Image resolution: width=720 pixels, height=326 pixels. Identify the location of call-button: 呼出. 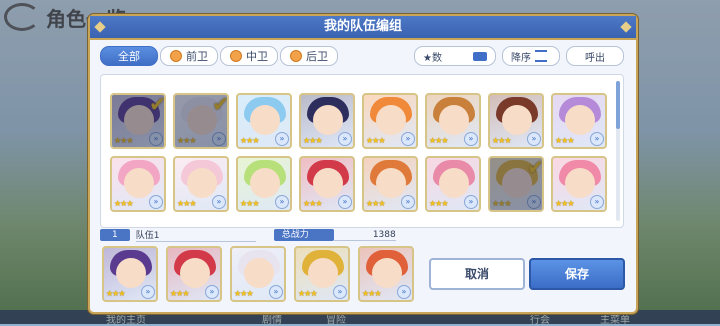
(595, 56).